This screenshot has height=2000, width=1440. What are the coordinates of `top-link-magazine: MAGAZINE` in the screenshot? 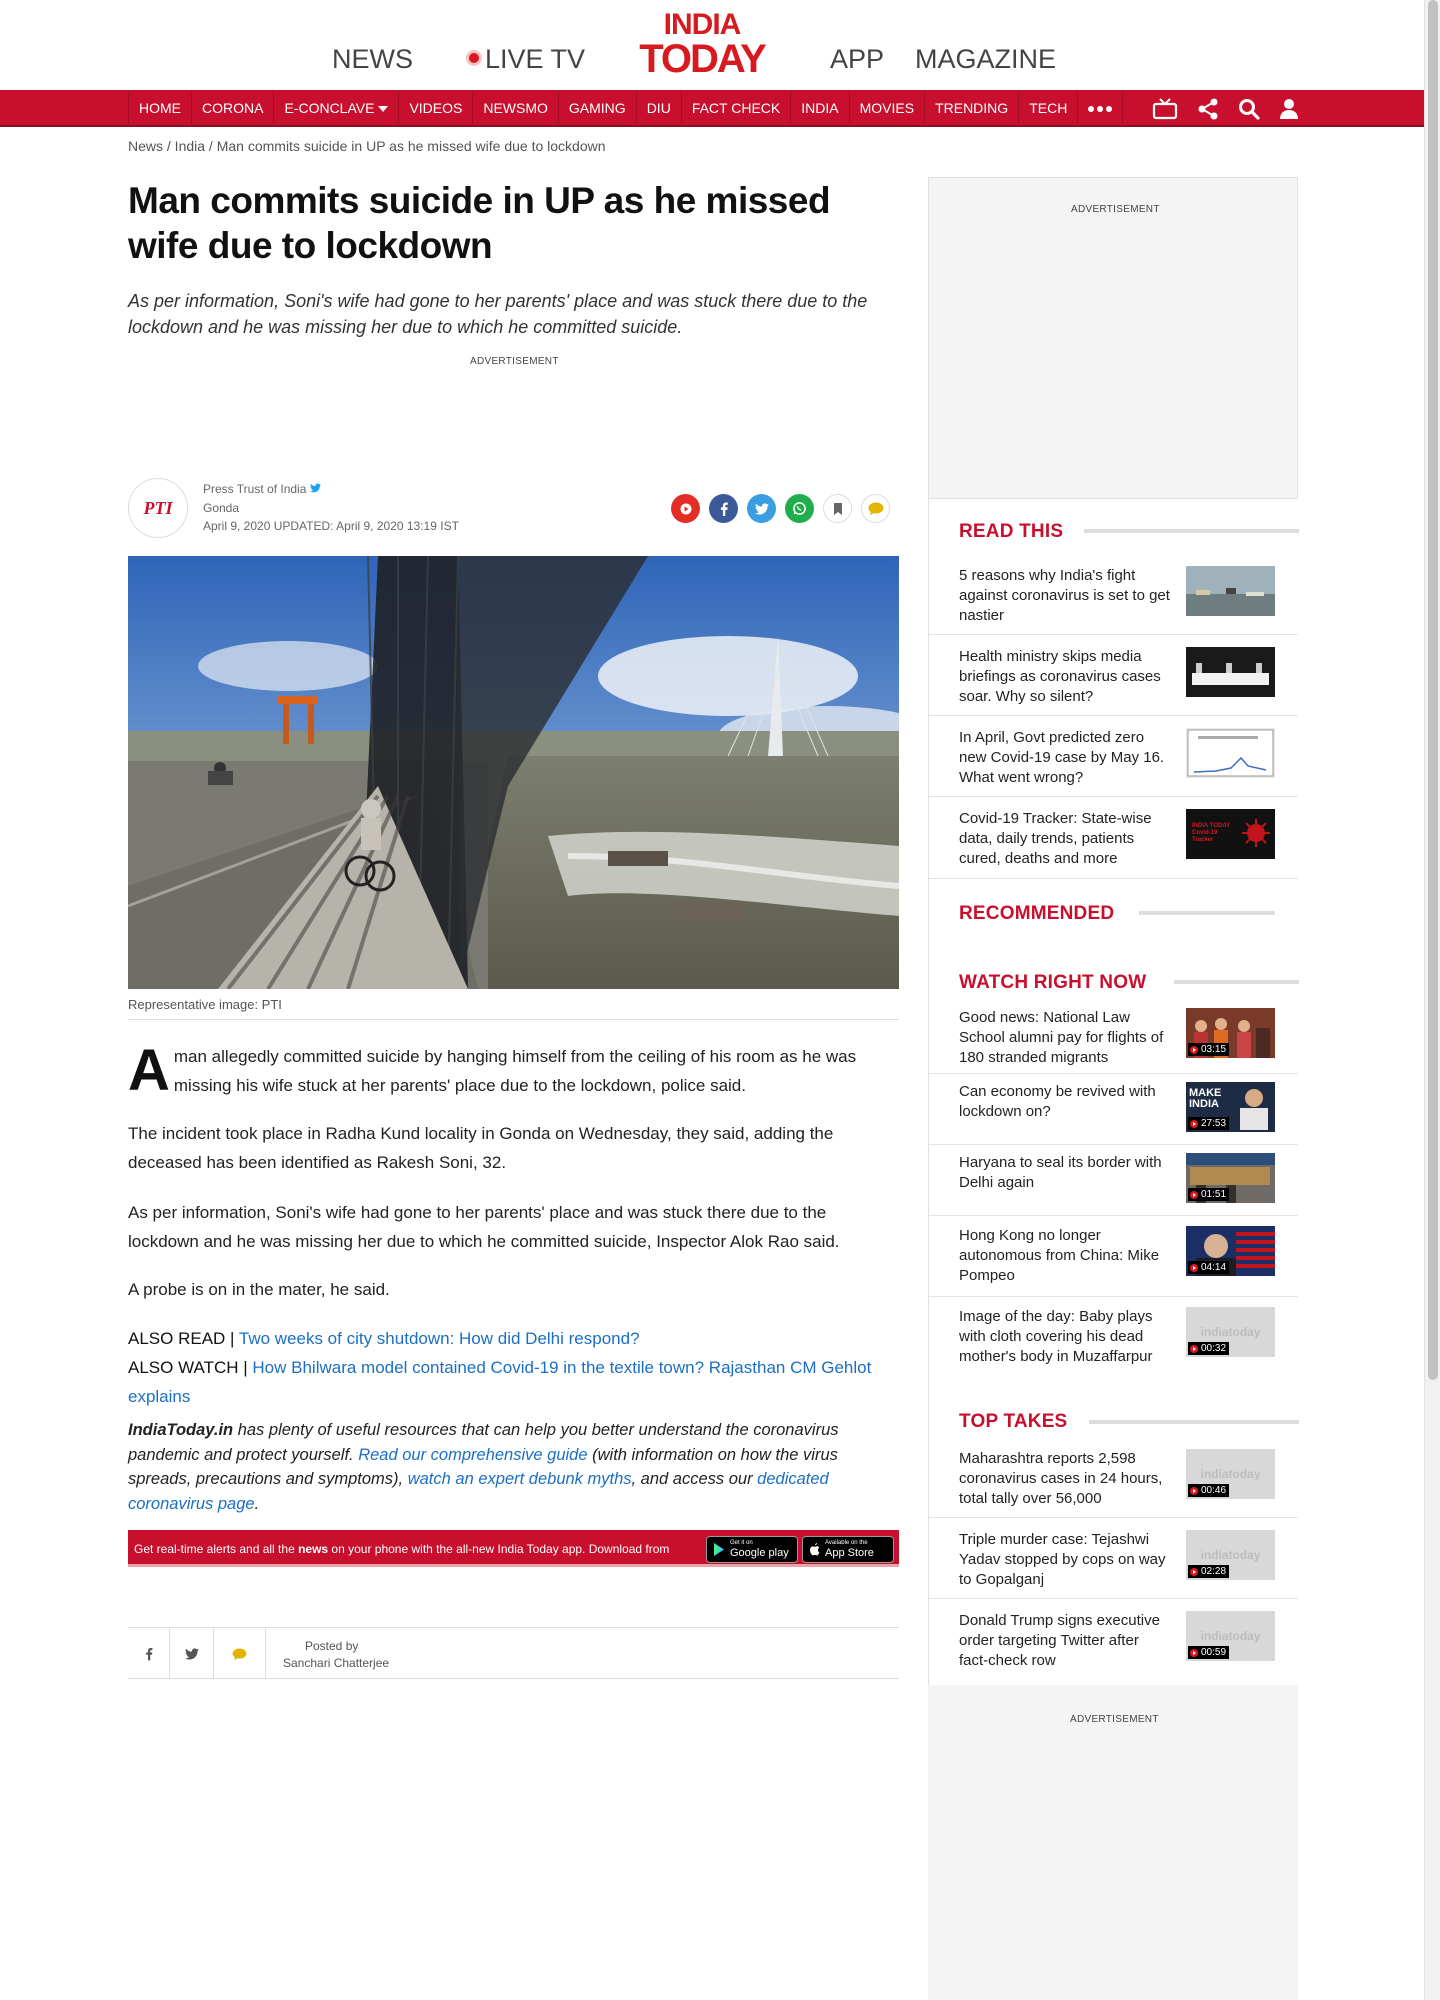 It's located at (985, 59).